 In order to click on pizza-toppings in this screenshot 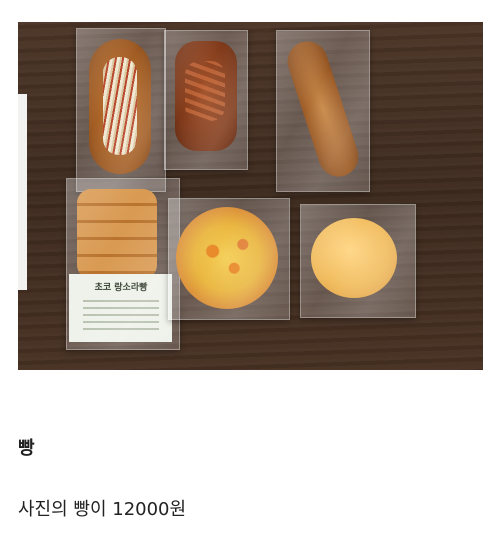, I will do `click(227, 258)`.